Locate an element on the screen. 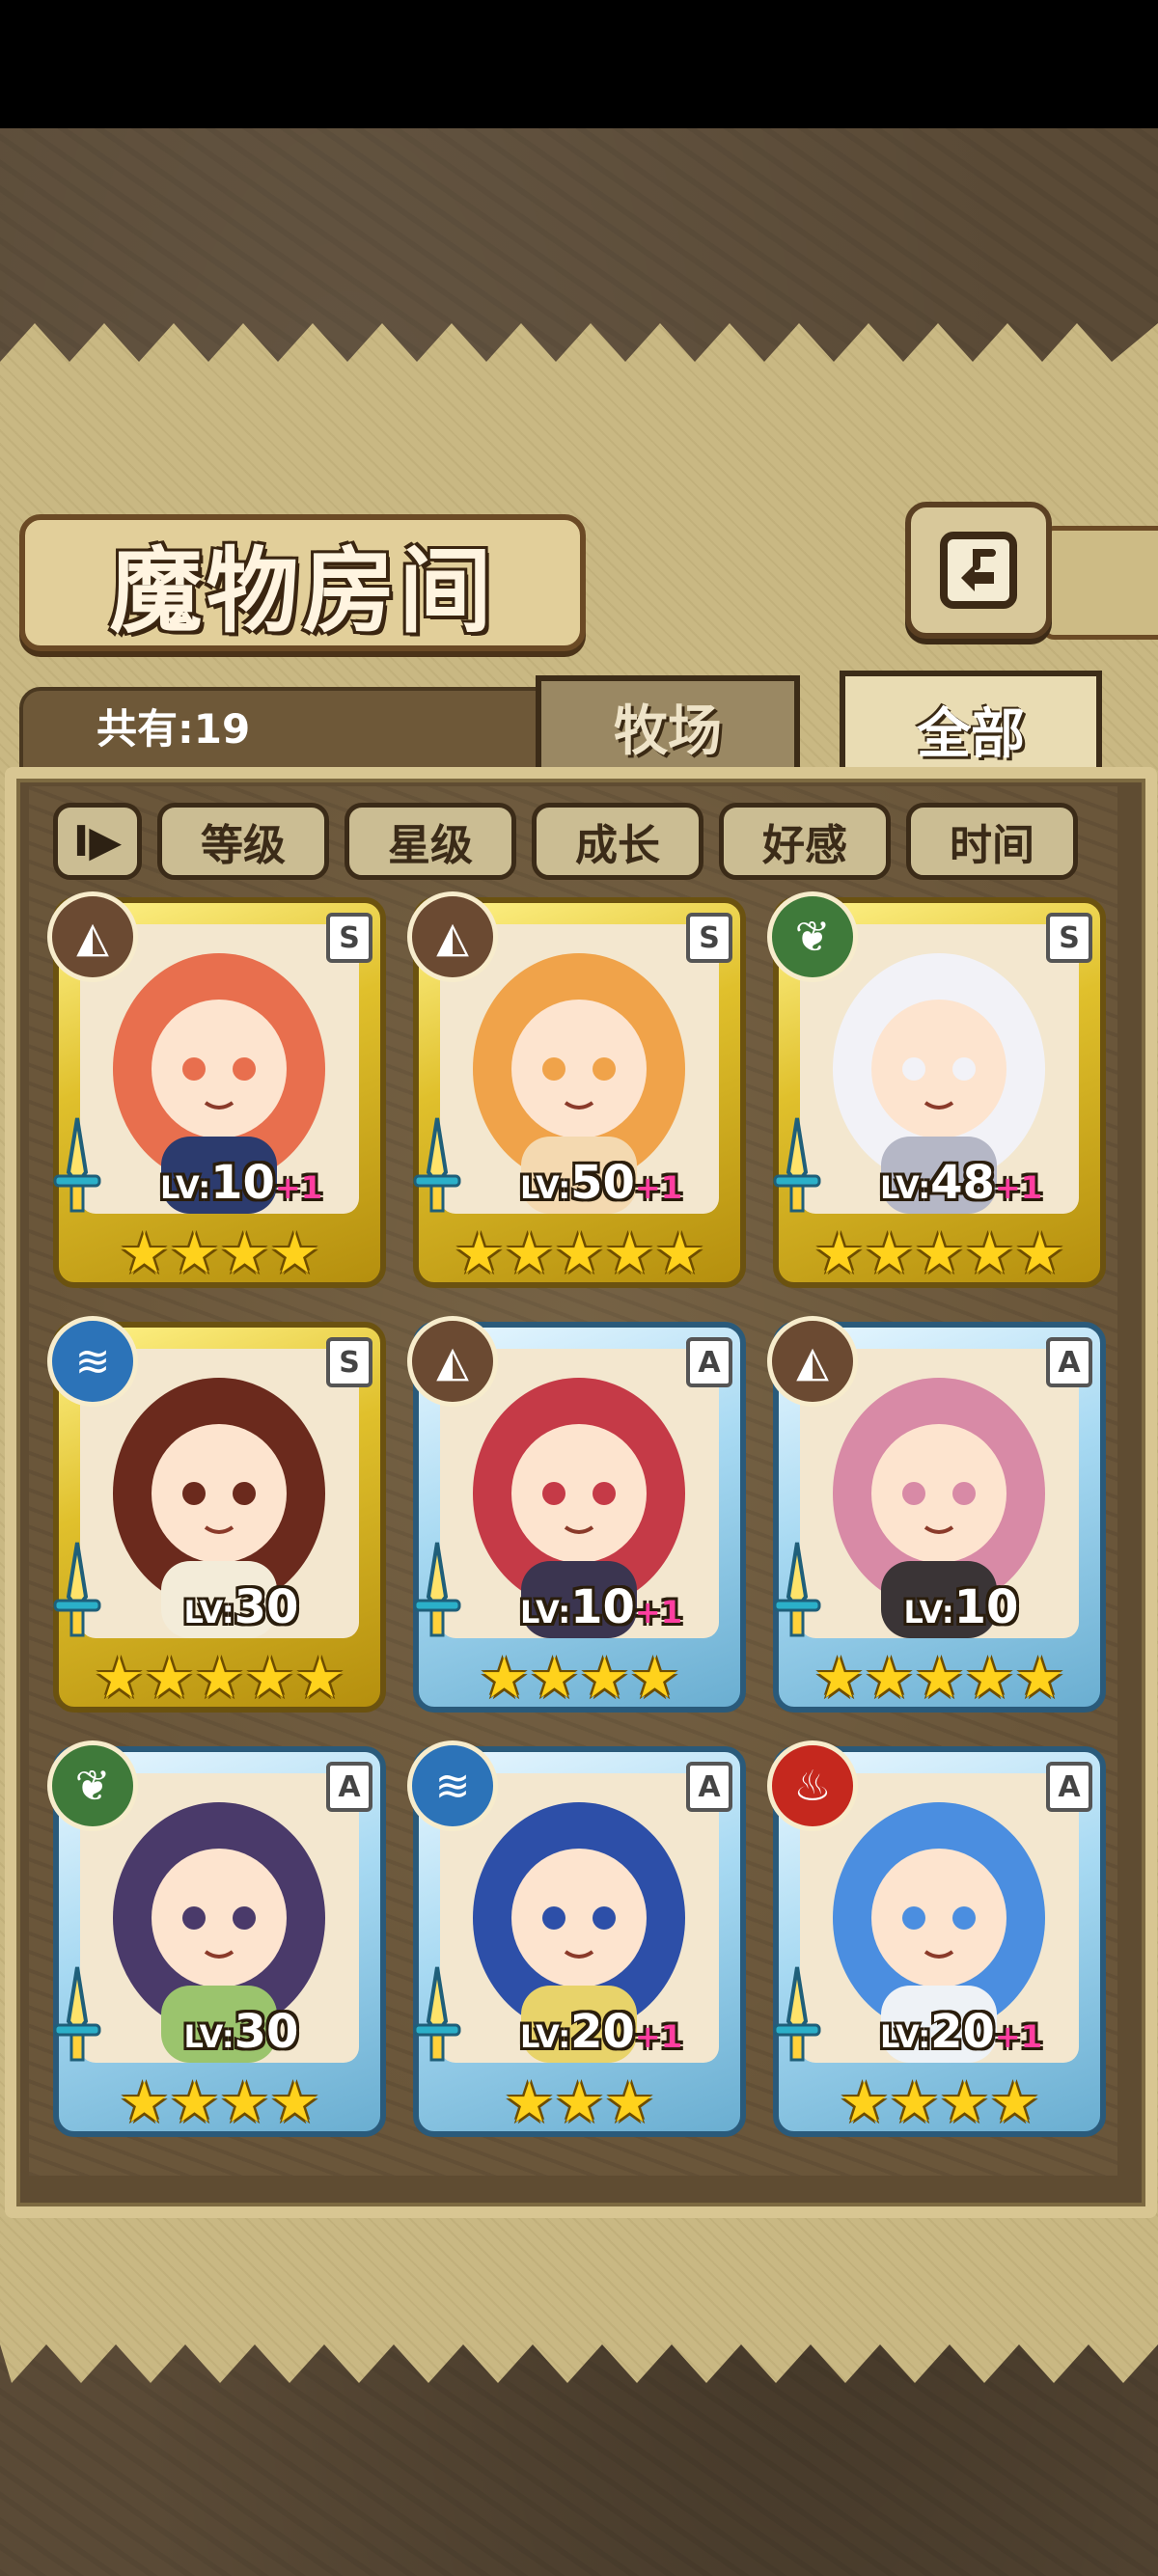  level-label: LV:48+1 is located at coordinates (961, 1183).